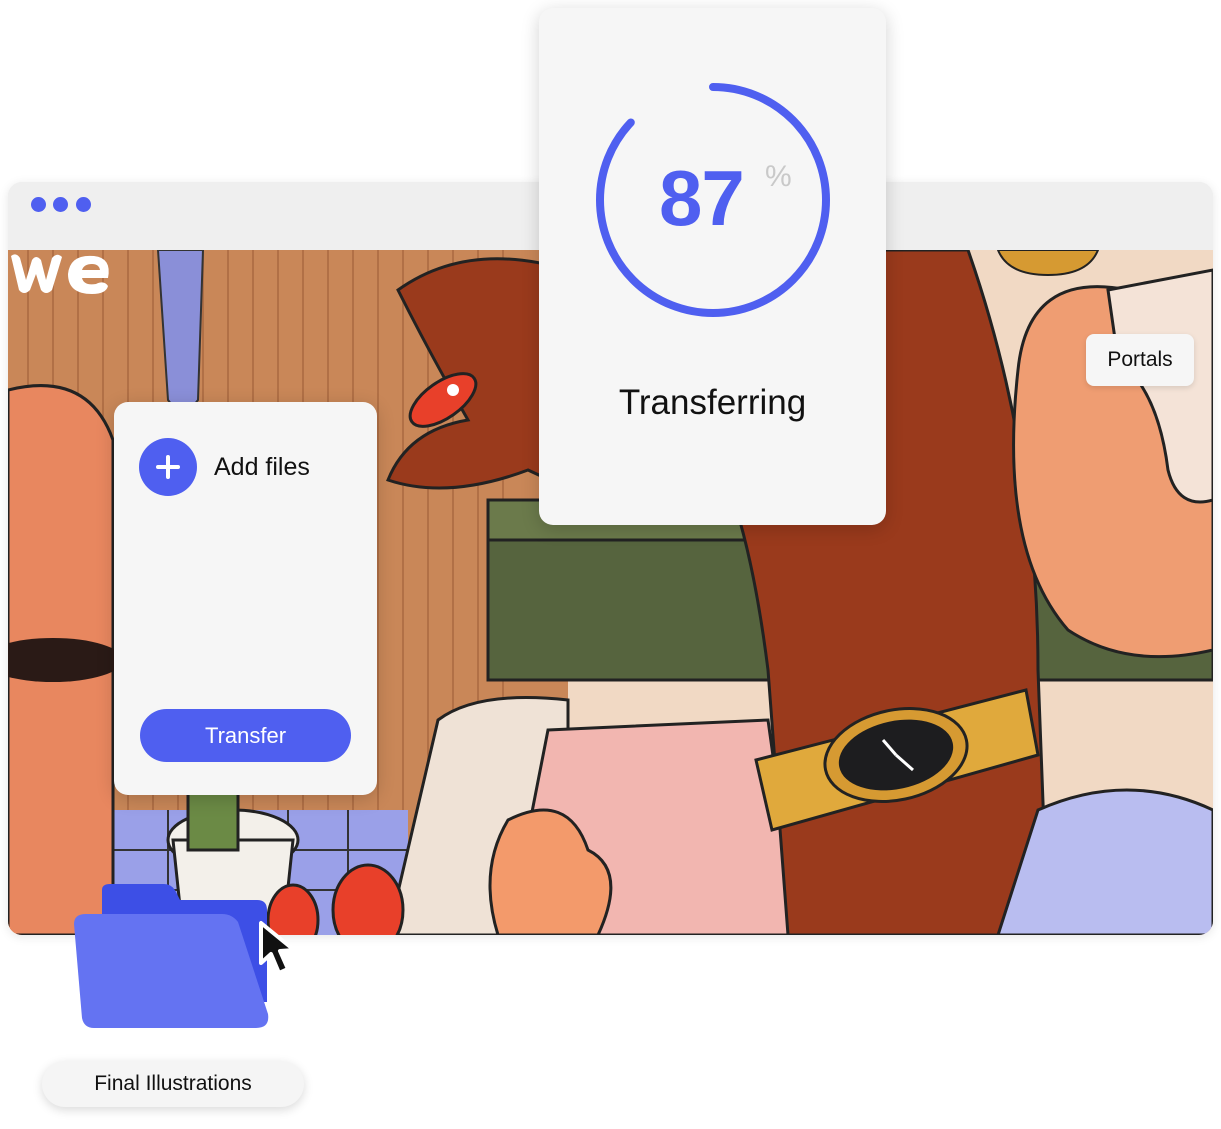  I want to click on wetransfer-logo, so click(64, 274).